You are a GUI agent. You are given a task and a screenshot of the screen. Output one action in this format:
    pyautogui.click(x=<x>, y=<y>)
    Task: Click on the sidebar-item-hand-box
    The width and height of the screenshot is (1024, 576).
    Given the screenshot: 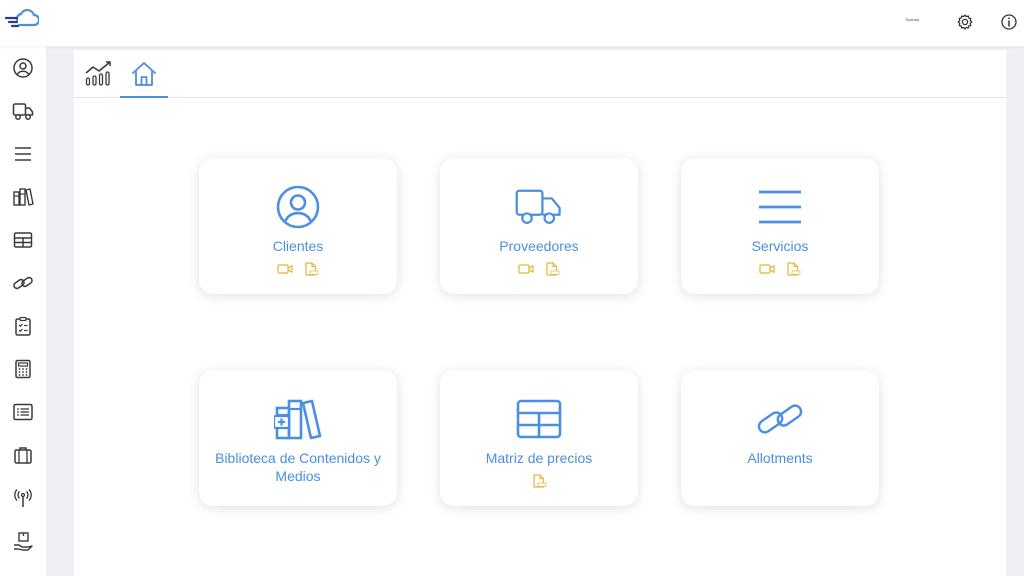 What is the action you would take?
    pyautogui.click(x=23, y=541)
    